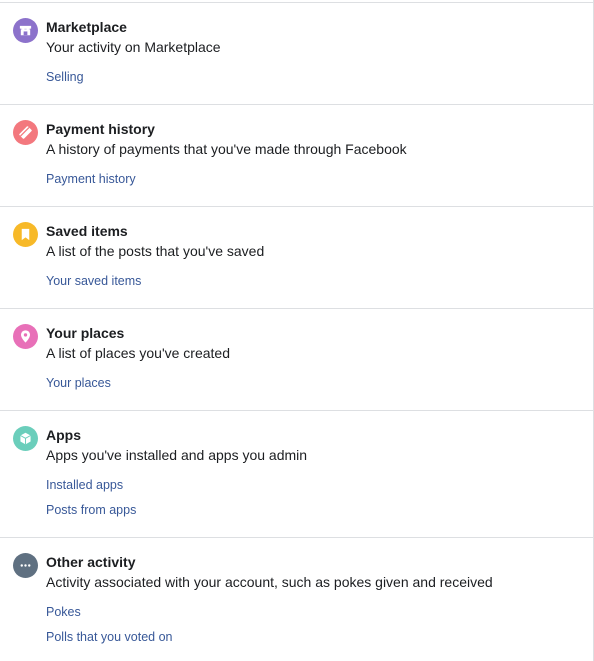 Image resolution: width=594 pixels, height=661 pixels. I want to click on bookmark-icon, so click(25, 234).